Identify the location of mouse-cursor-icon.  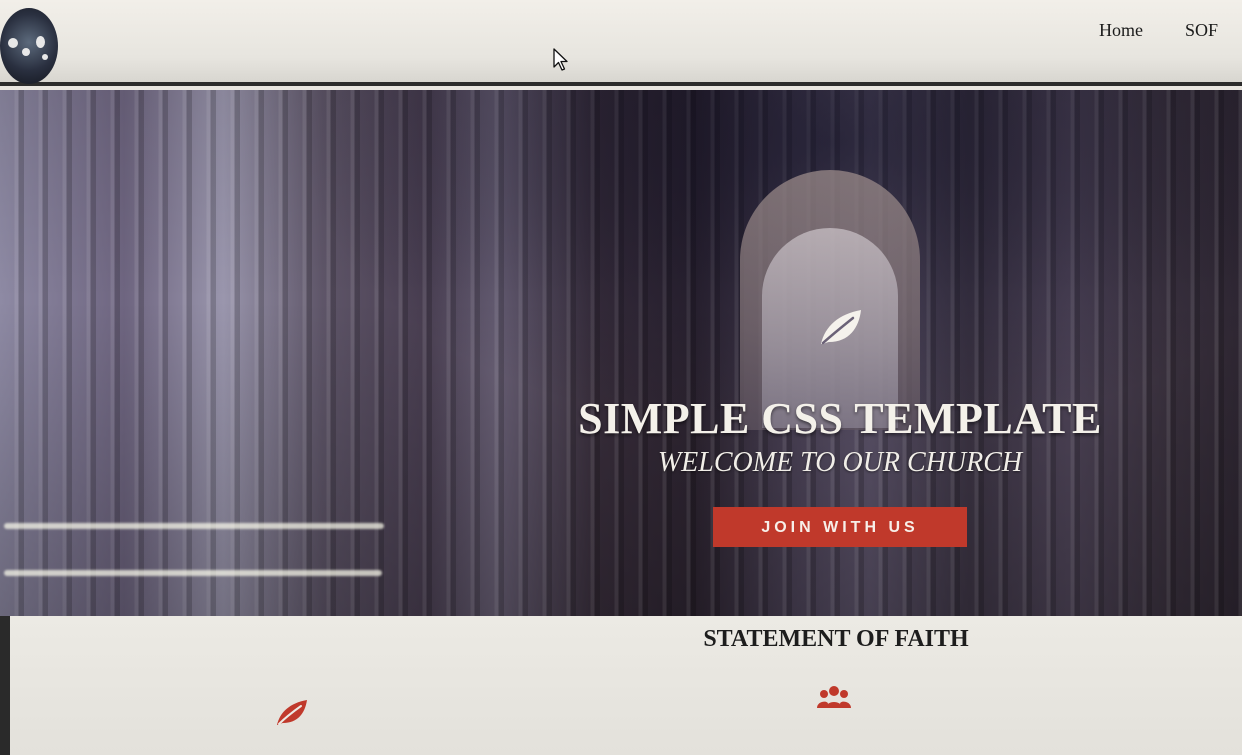
(560, 59).